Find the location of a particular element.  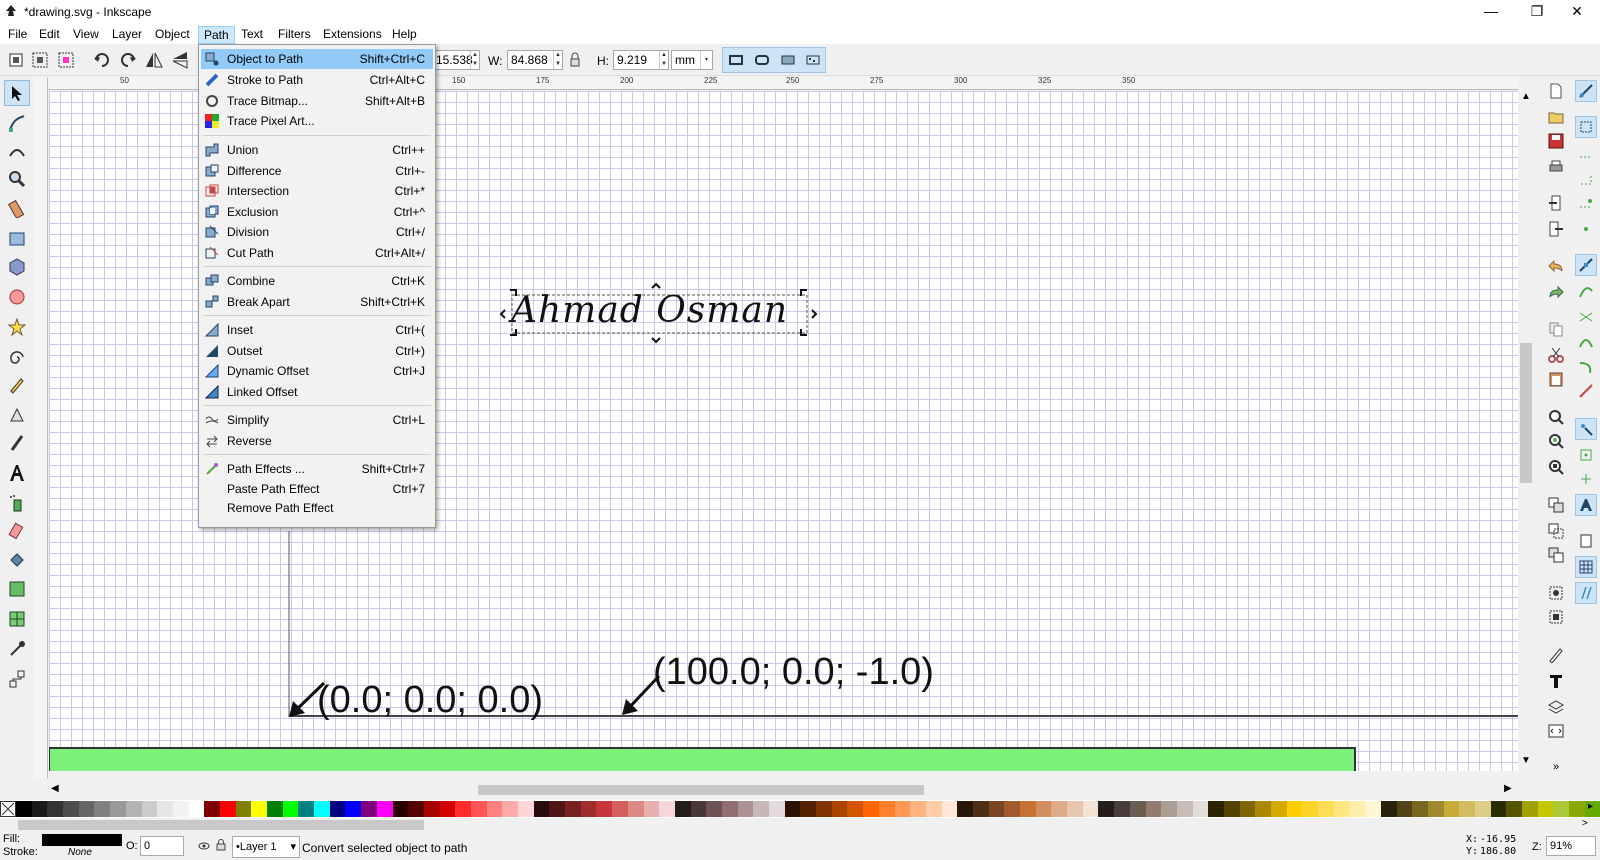

menu-item-division: Division Ctrl+/ is located at coordinates (317, 232).